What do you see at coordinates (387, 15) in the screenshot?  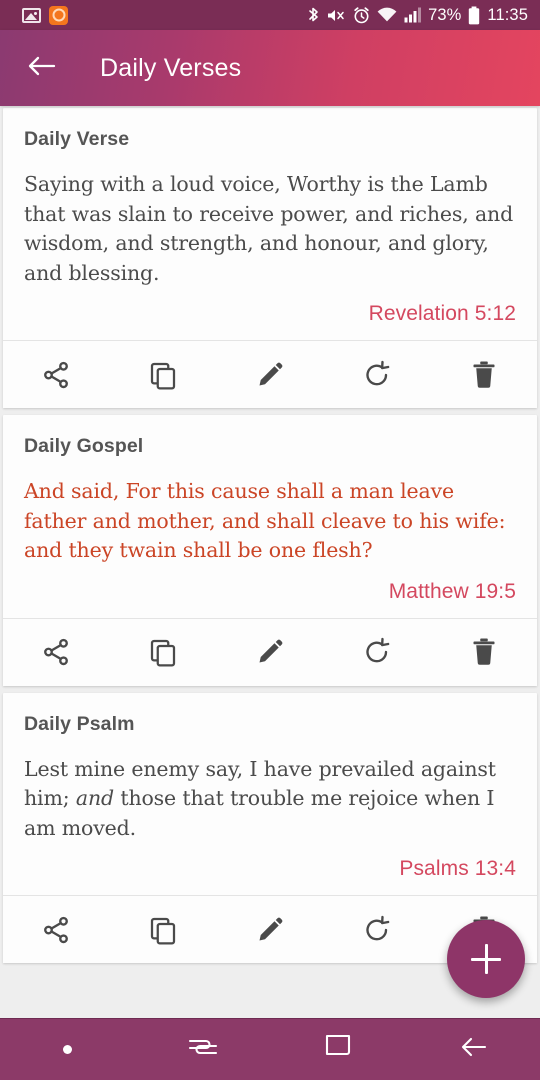 I see `wifi-icon` at bounding box center [387, 15].